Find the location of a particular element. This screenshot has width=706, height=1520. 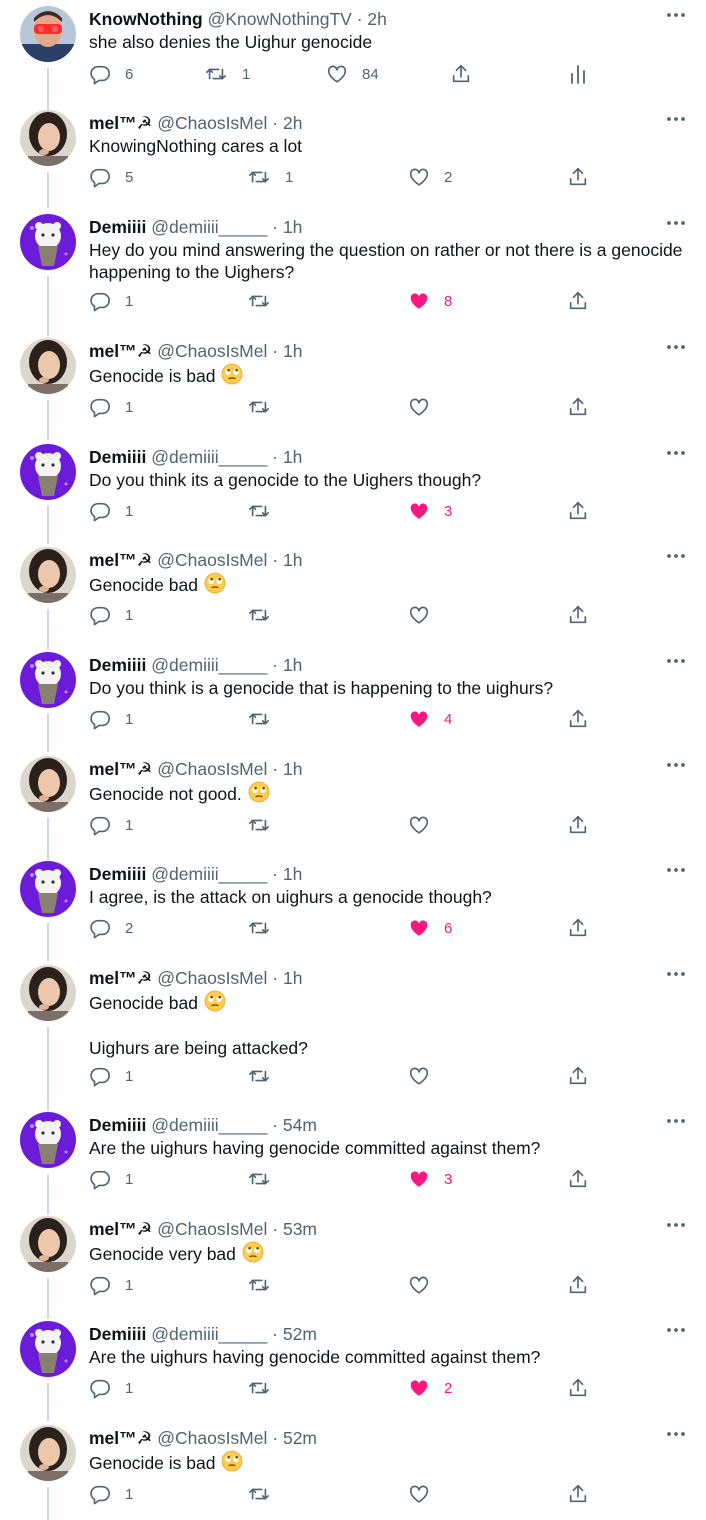

like-button: 4 is located at coordinates (430, 719).